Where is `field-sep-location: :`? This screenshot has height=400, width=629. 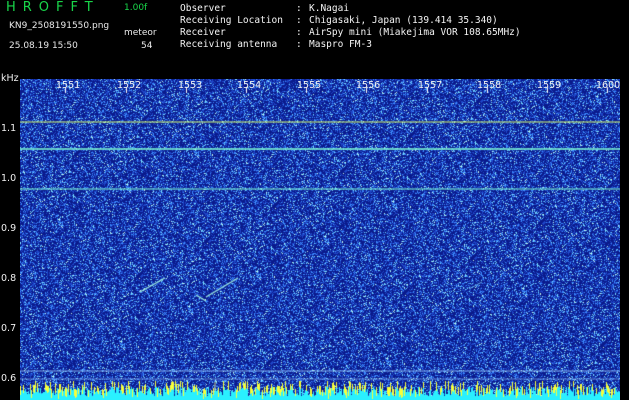
field-sep-location: : is located at coordinates (299, 20).